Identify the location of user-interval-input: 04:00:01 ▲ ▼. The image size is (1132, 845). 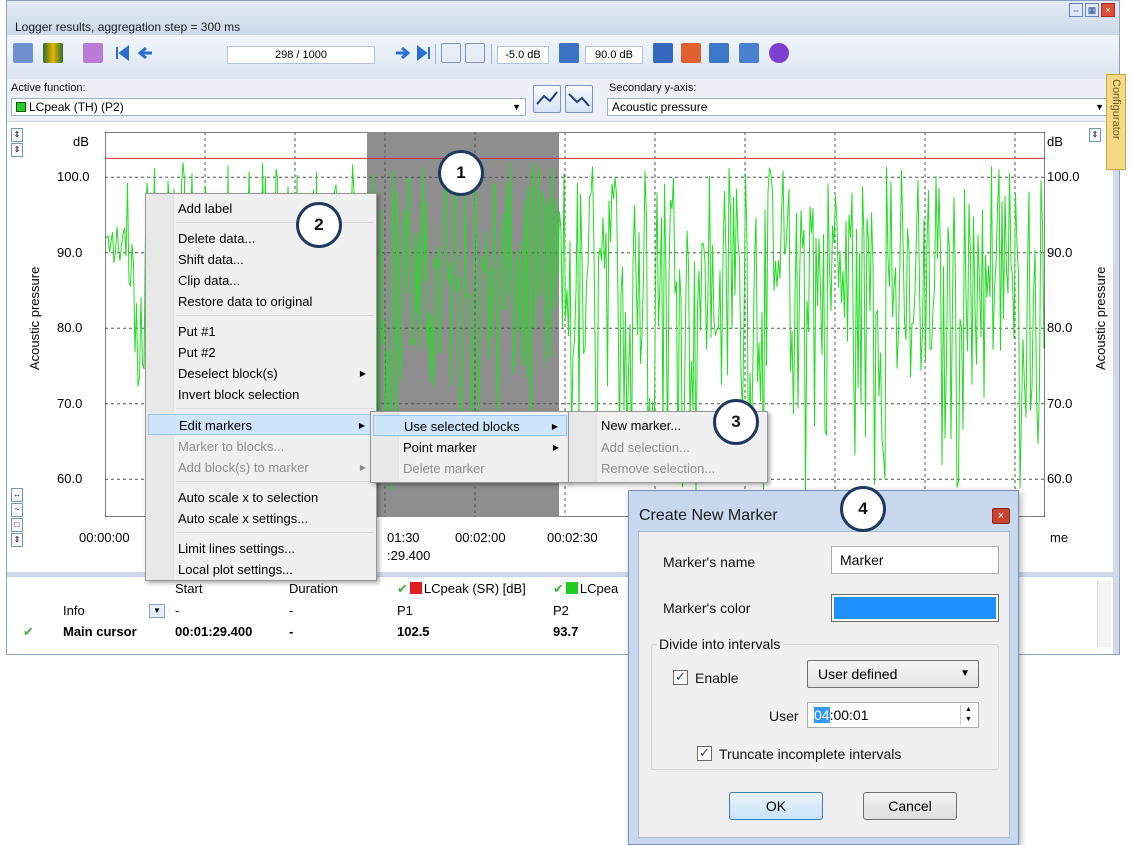
(893, 715).